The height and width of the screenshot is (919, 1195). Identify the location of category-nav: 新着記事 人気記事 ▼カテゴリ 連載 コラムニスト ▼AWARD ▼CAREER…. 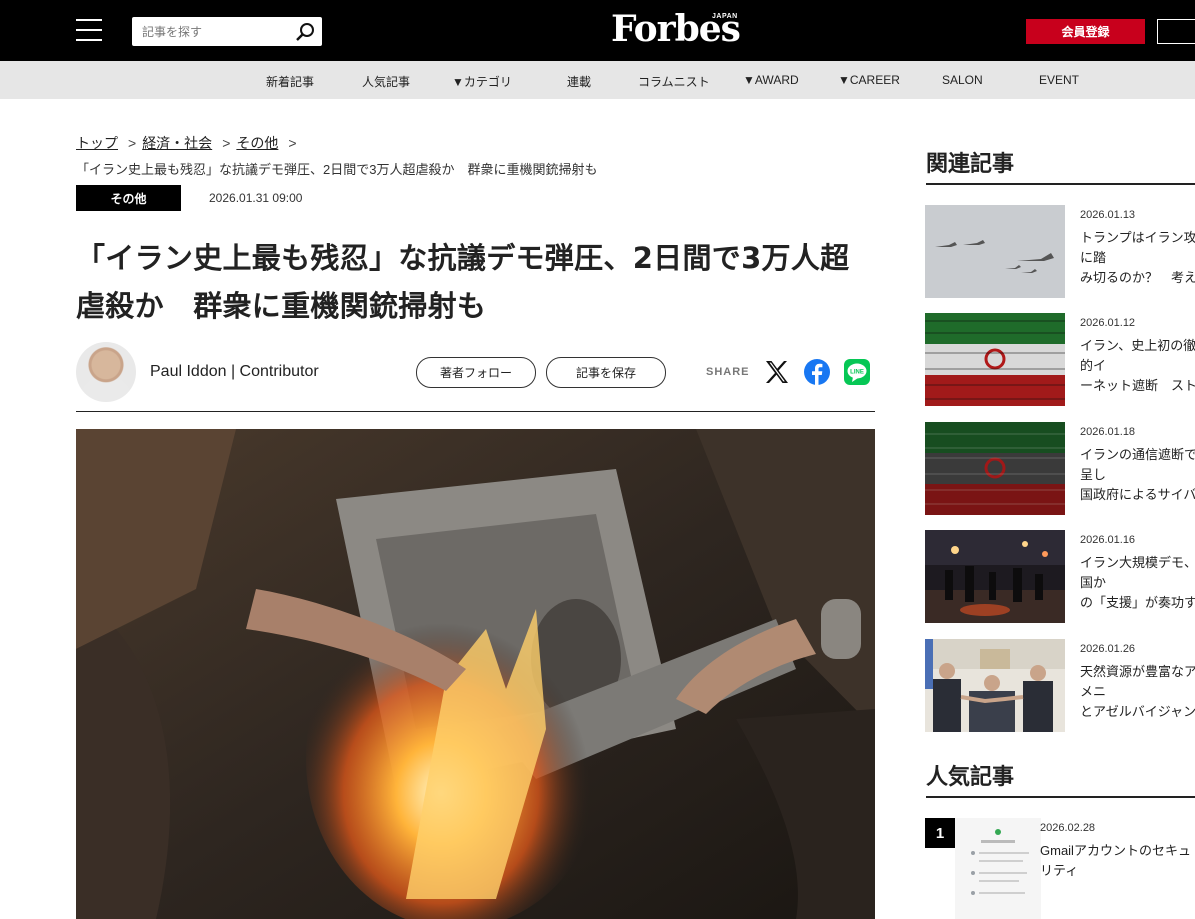
(597, 80).